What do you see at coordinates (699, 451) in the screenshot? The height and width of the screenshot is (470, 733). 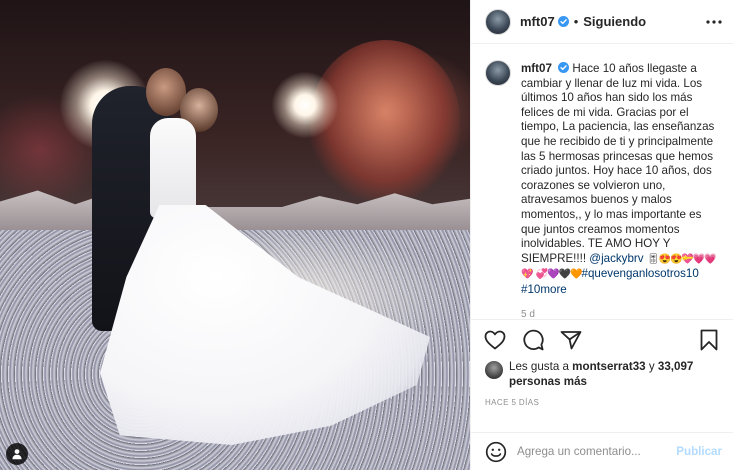 I see `publish-button: Publicar` at bounding box center [699, 451].